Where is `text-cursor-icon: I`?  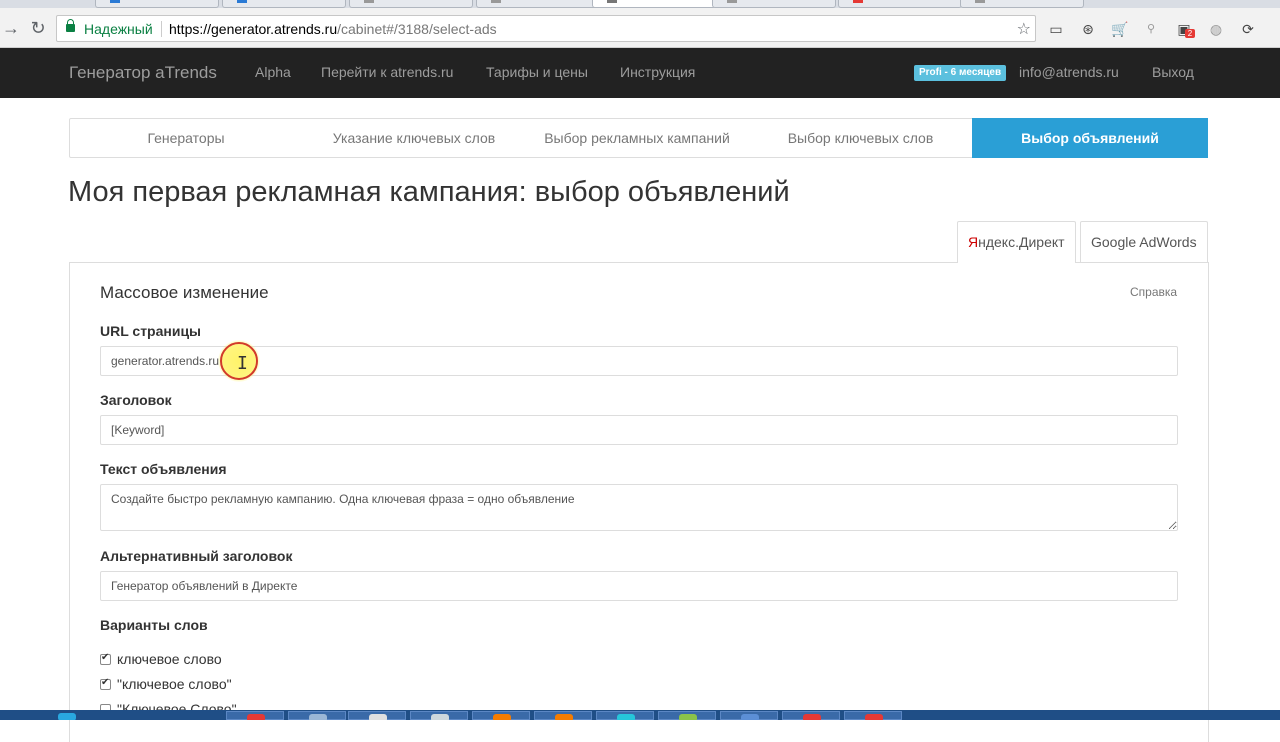 text-cursor-icon: I is located at coordinates (242, 363).